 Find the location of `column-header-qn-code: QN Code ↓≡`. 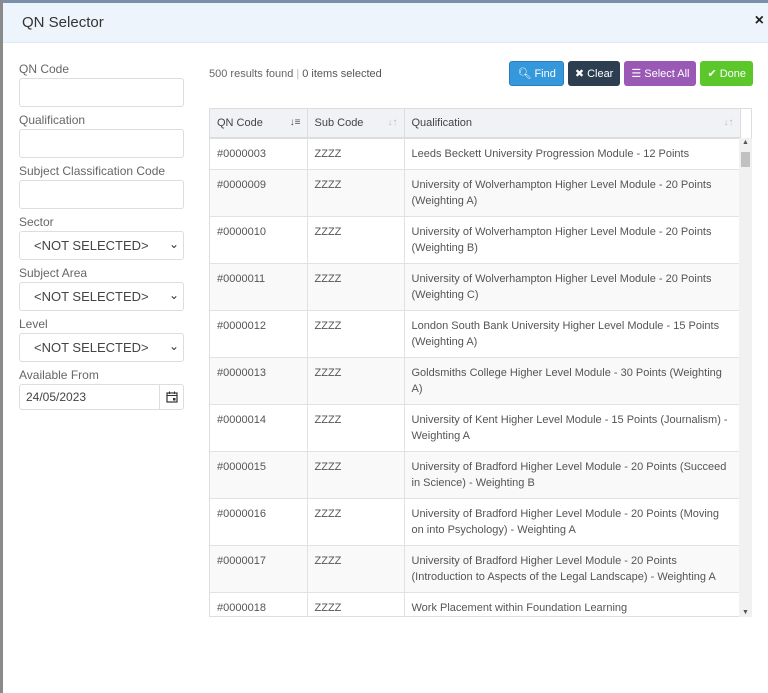

column-header-qn-code: QN Code ↓≡ is located at coordinates (259, 124).